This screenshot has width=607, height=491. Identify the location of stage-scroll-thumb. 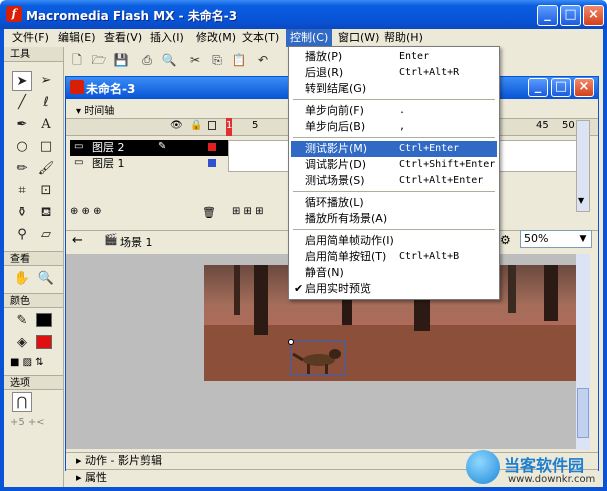
(583, 413).